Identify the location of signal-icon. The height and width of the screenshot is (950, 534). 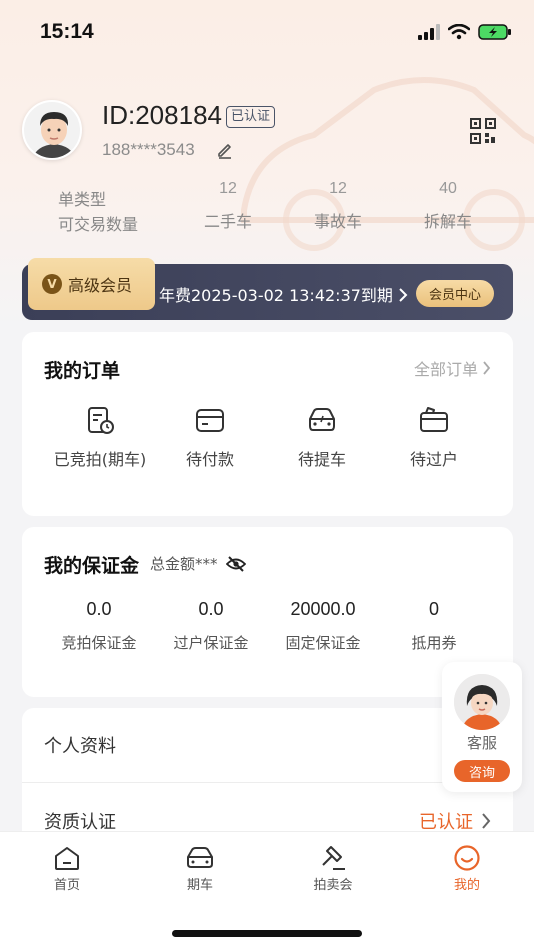
(429, 32).